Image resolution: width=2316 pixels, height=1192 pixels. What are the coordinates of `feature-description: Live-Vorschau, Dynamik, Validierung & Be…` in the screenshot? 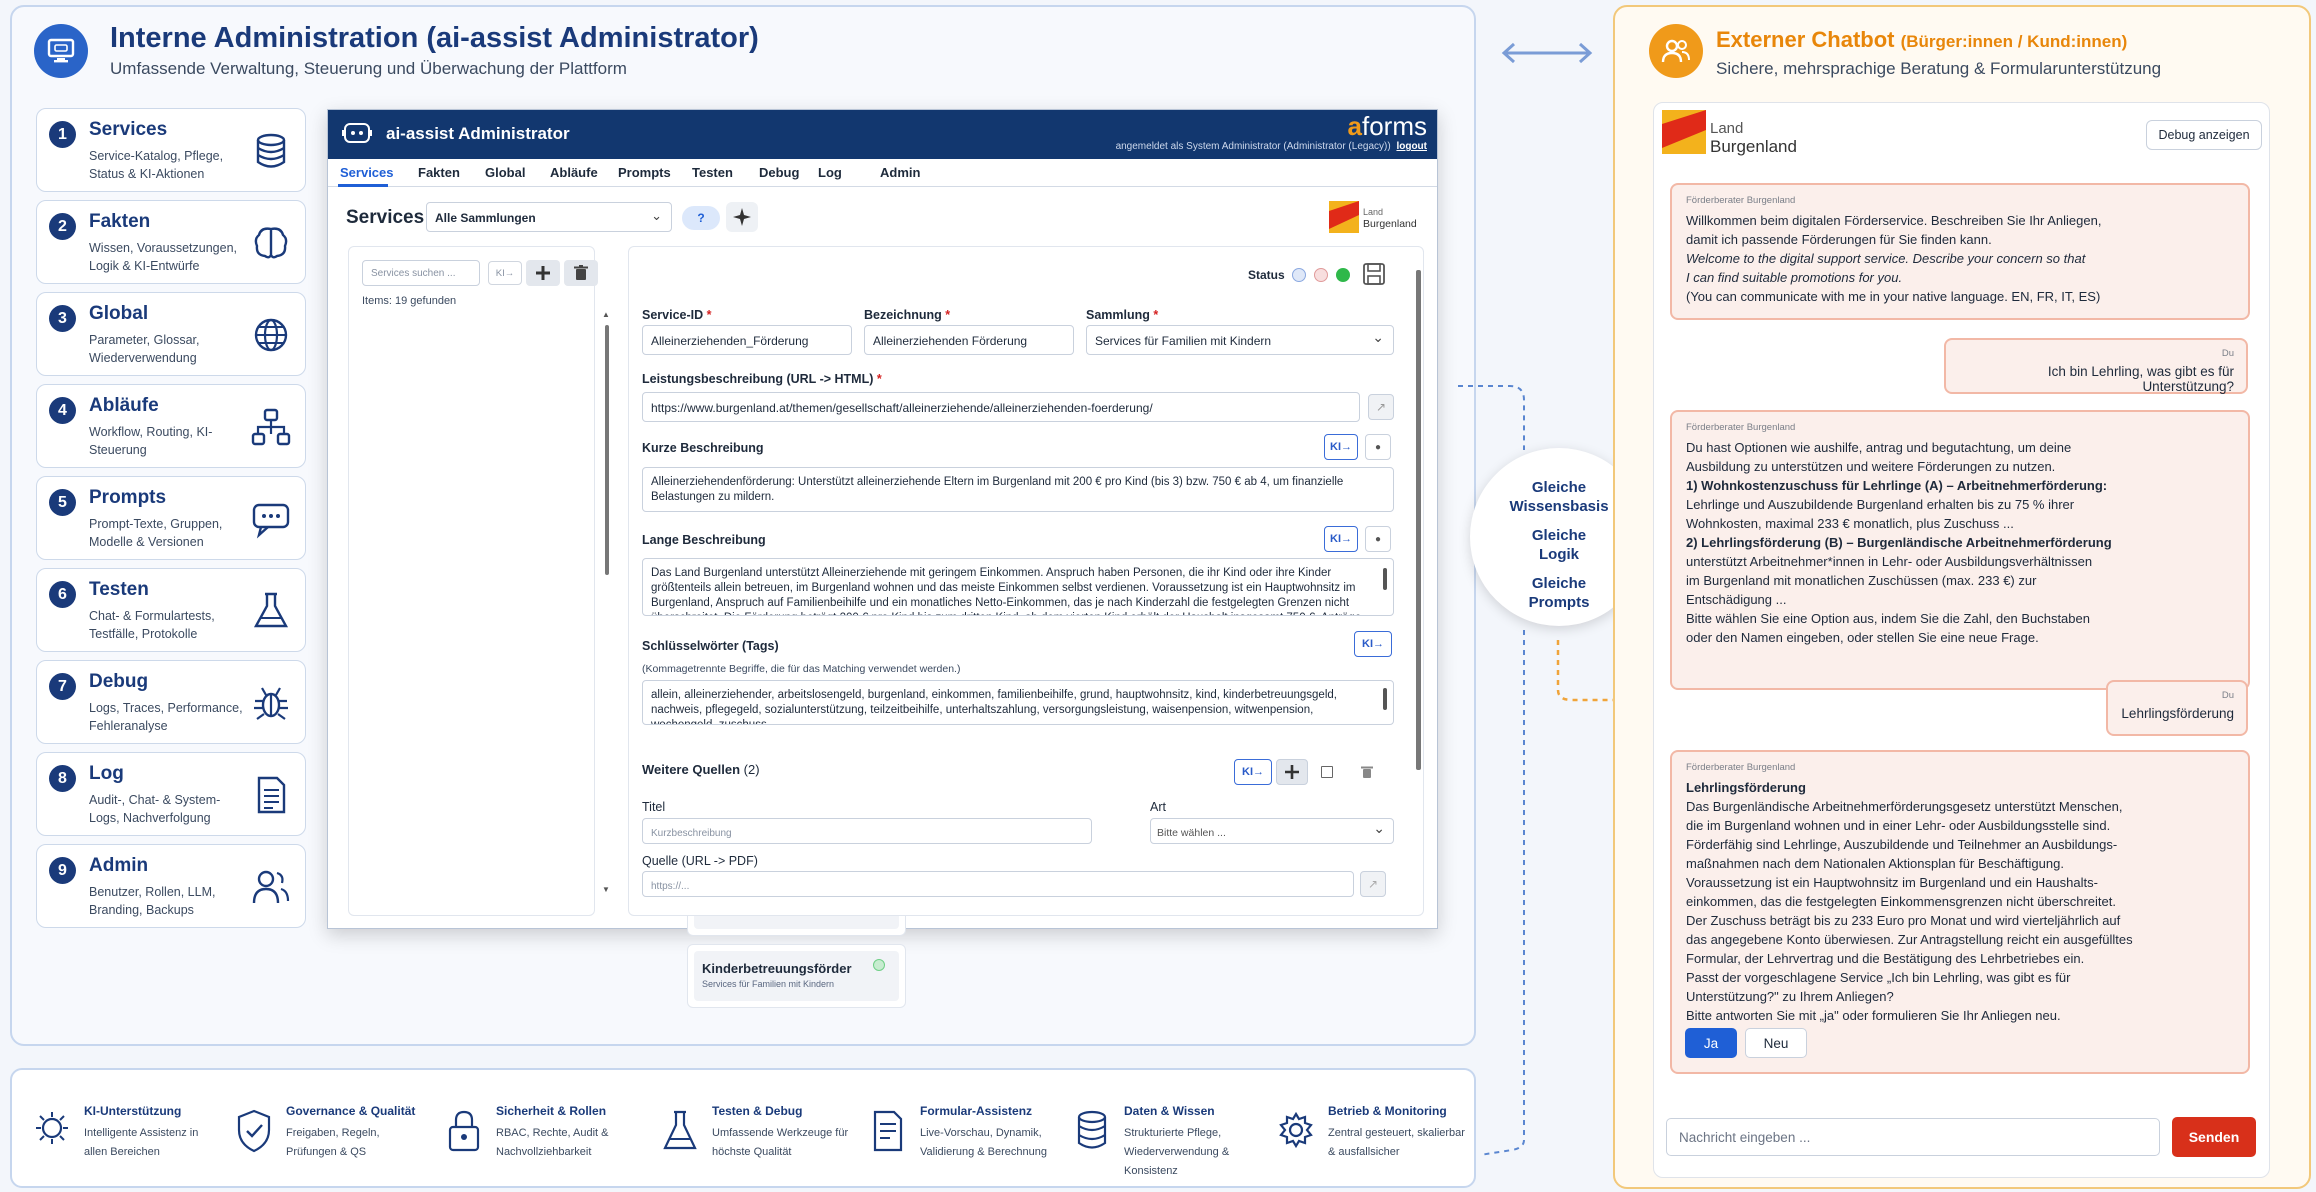 It's located at (983, 1142).